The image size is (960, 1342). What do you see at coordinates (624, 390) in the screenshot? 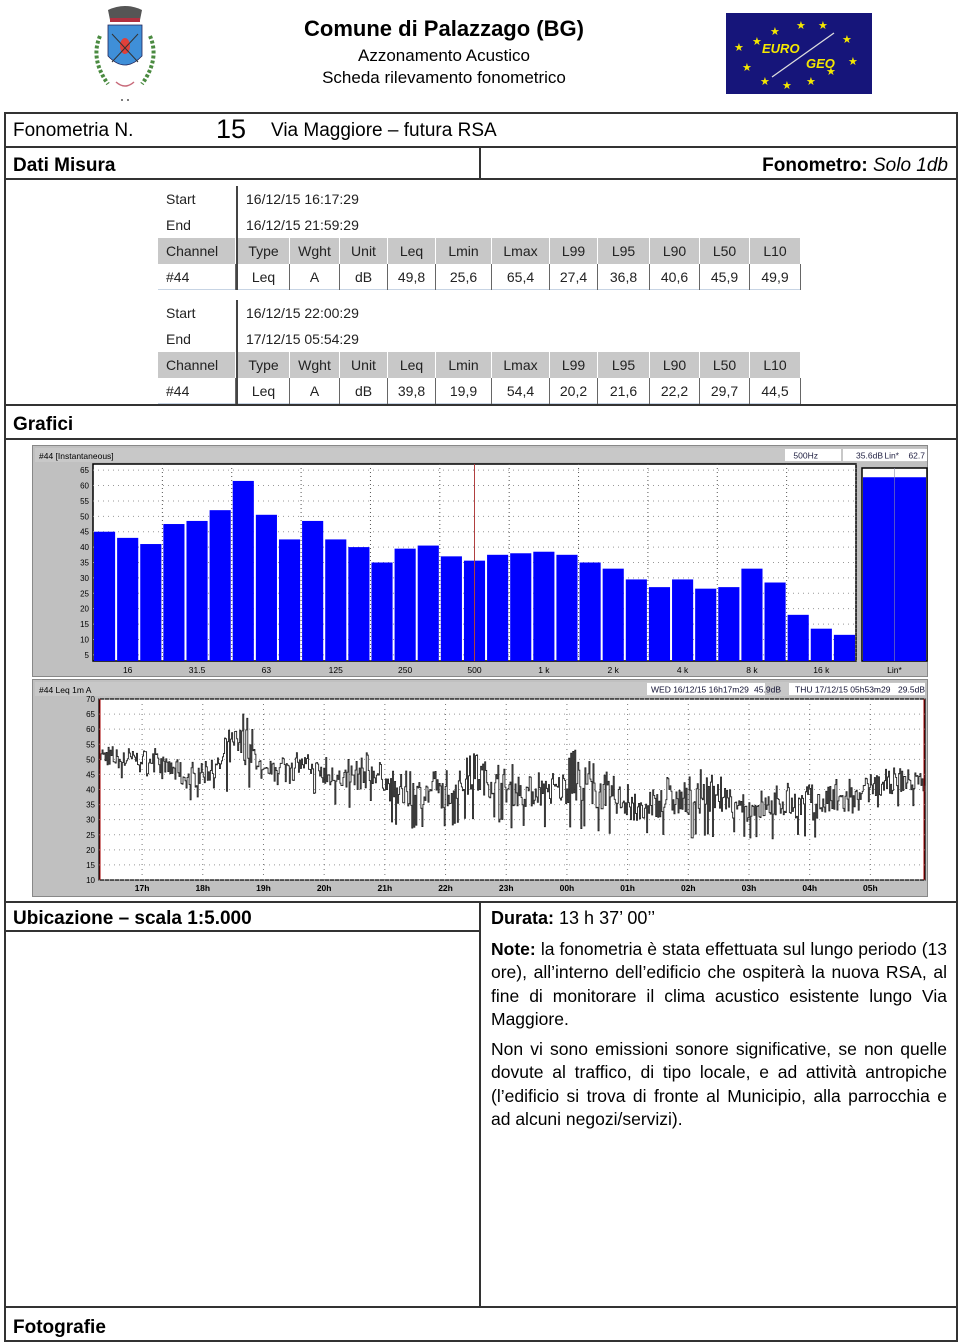
I see `table-cell: 21,6` at bounding box center [624, 390].